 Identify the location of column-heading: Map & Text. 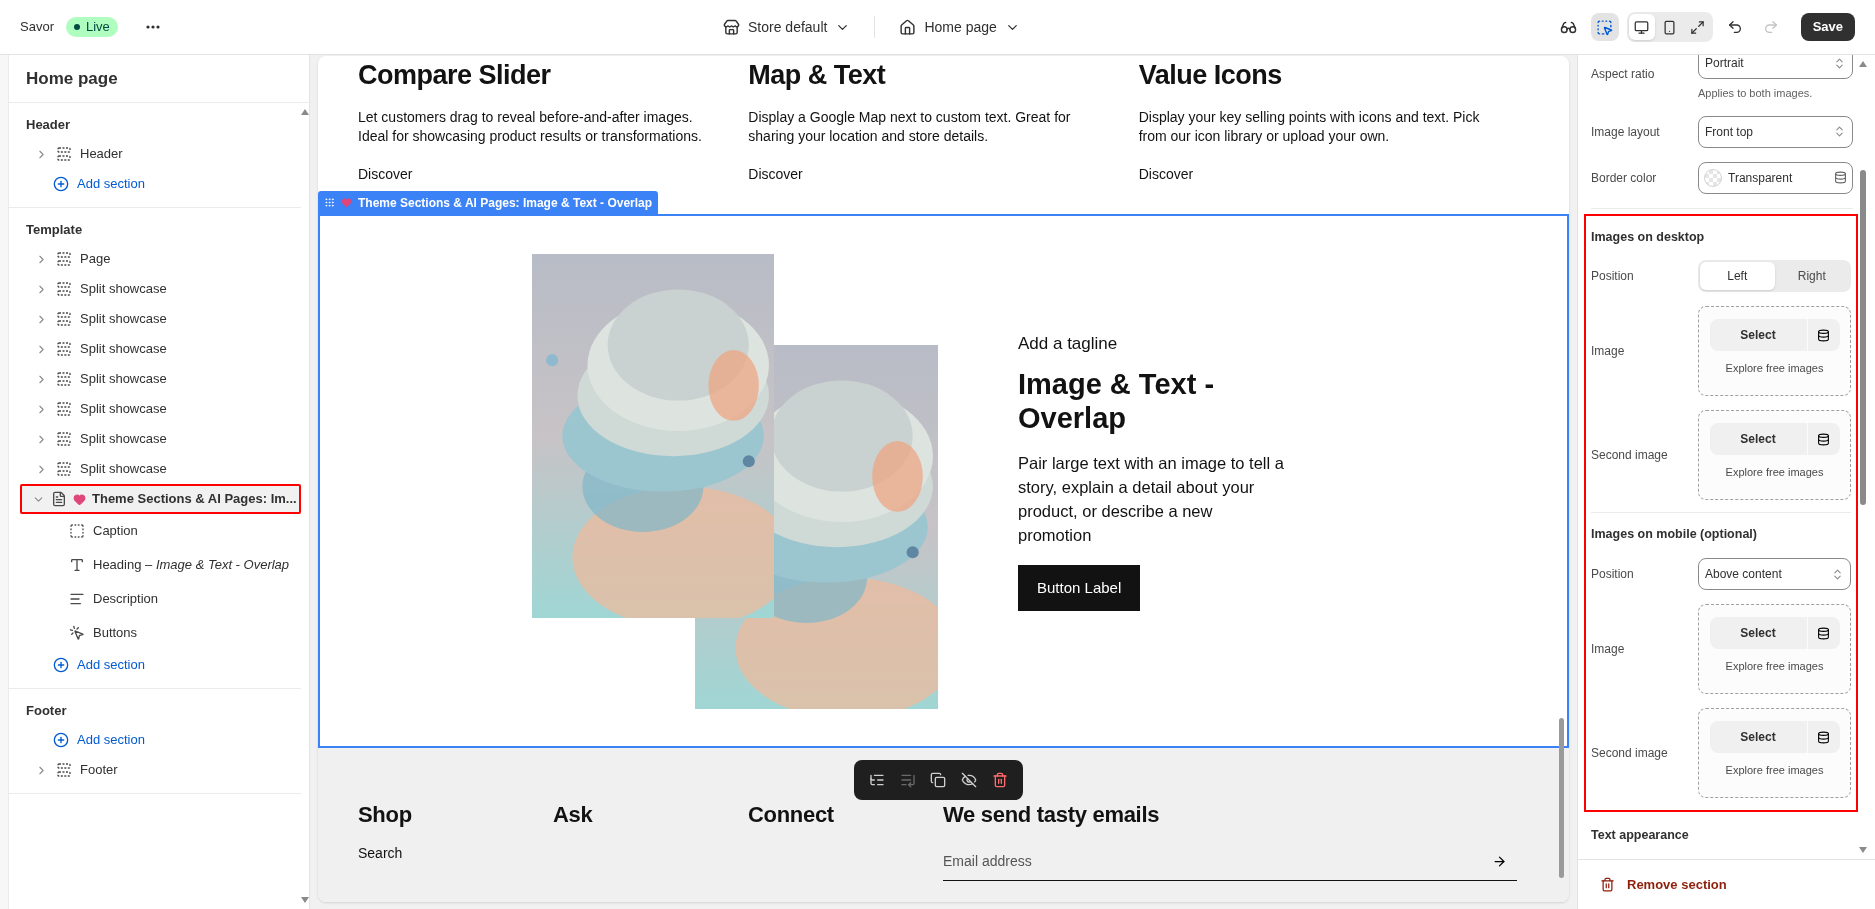
(817, 75).